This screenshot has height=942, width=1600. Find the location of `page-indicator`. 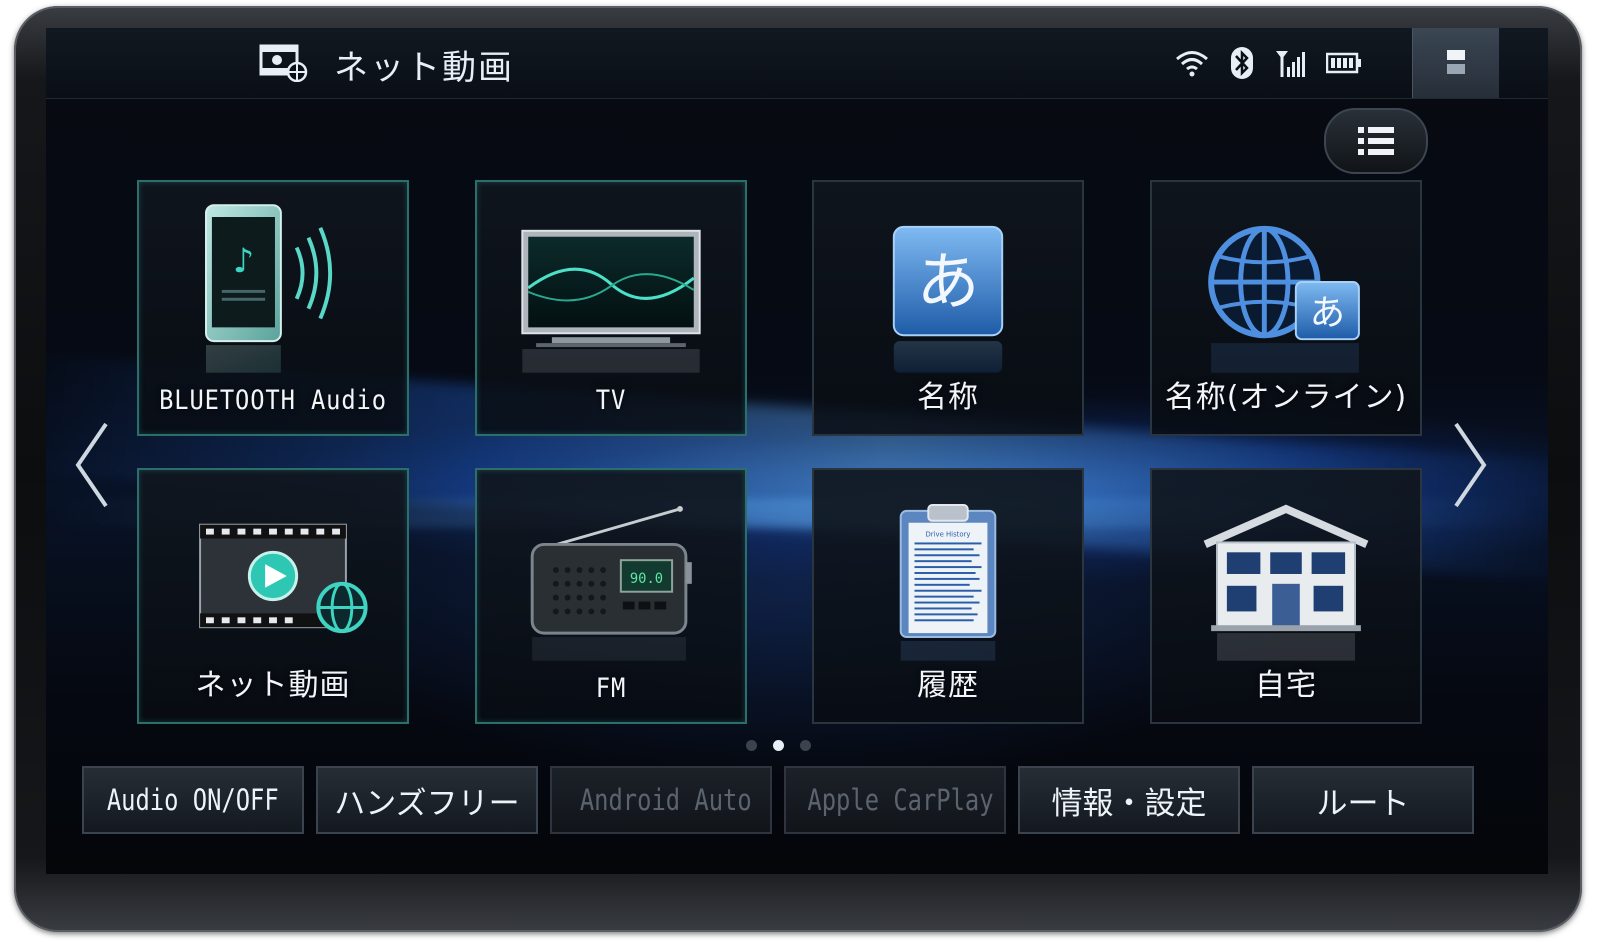

page-indicator is located at coordinates (778, 745).